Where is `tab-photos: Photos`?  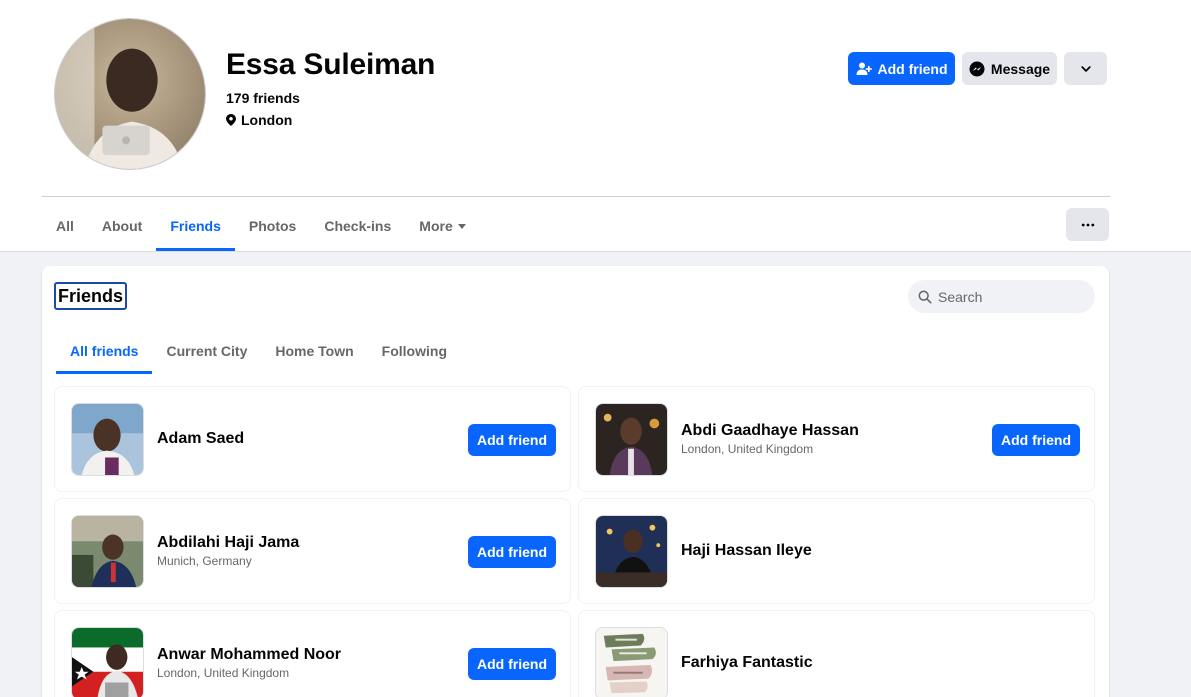 tab-photos: Photos is located at coordinates (272, 225).